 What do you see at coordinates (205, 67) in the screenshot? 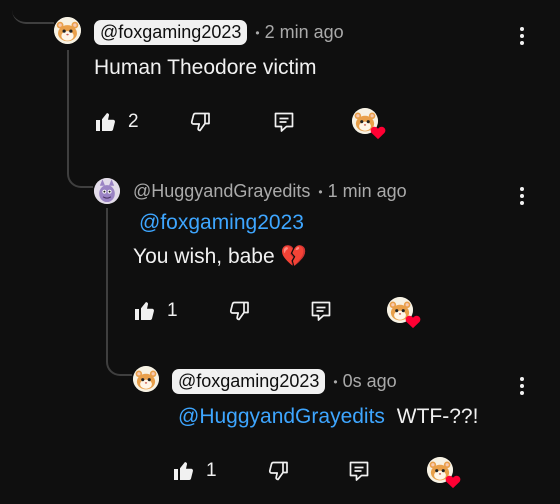
I see `comment-text: Human Theodore victim` at bounding box center [205, 67].